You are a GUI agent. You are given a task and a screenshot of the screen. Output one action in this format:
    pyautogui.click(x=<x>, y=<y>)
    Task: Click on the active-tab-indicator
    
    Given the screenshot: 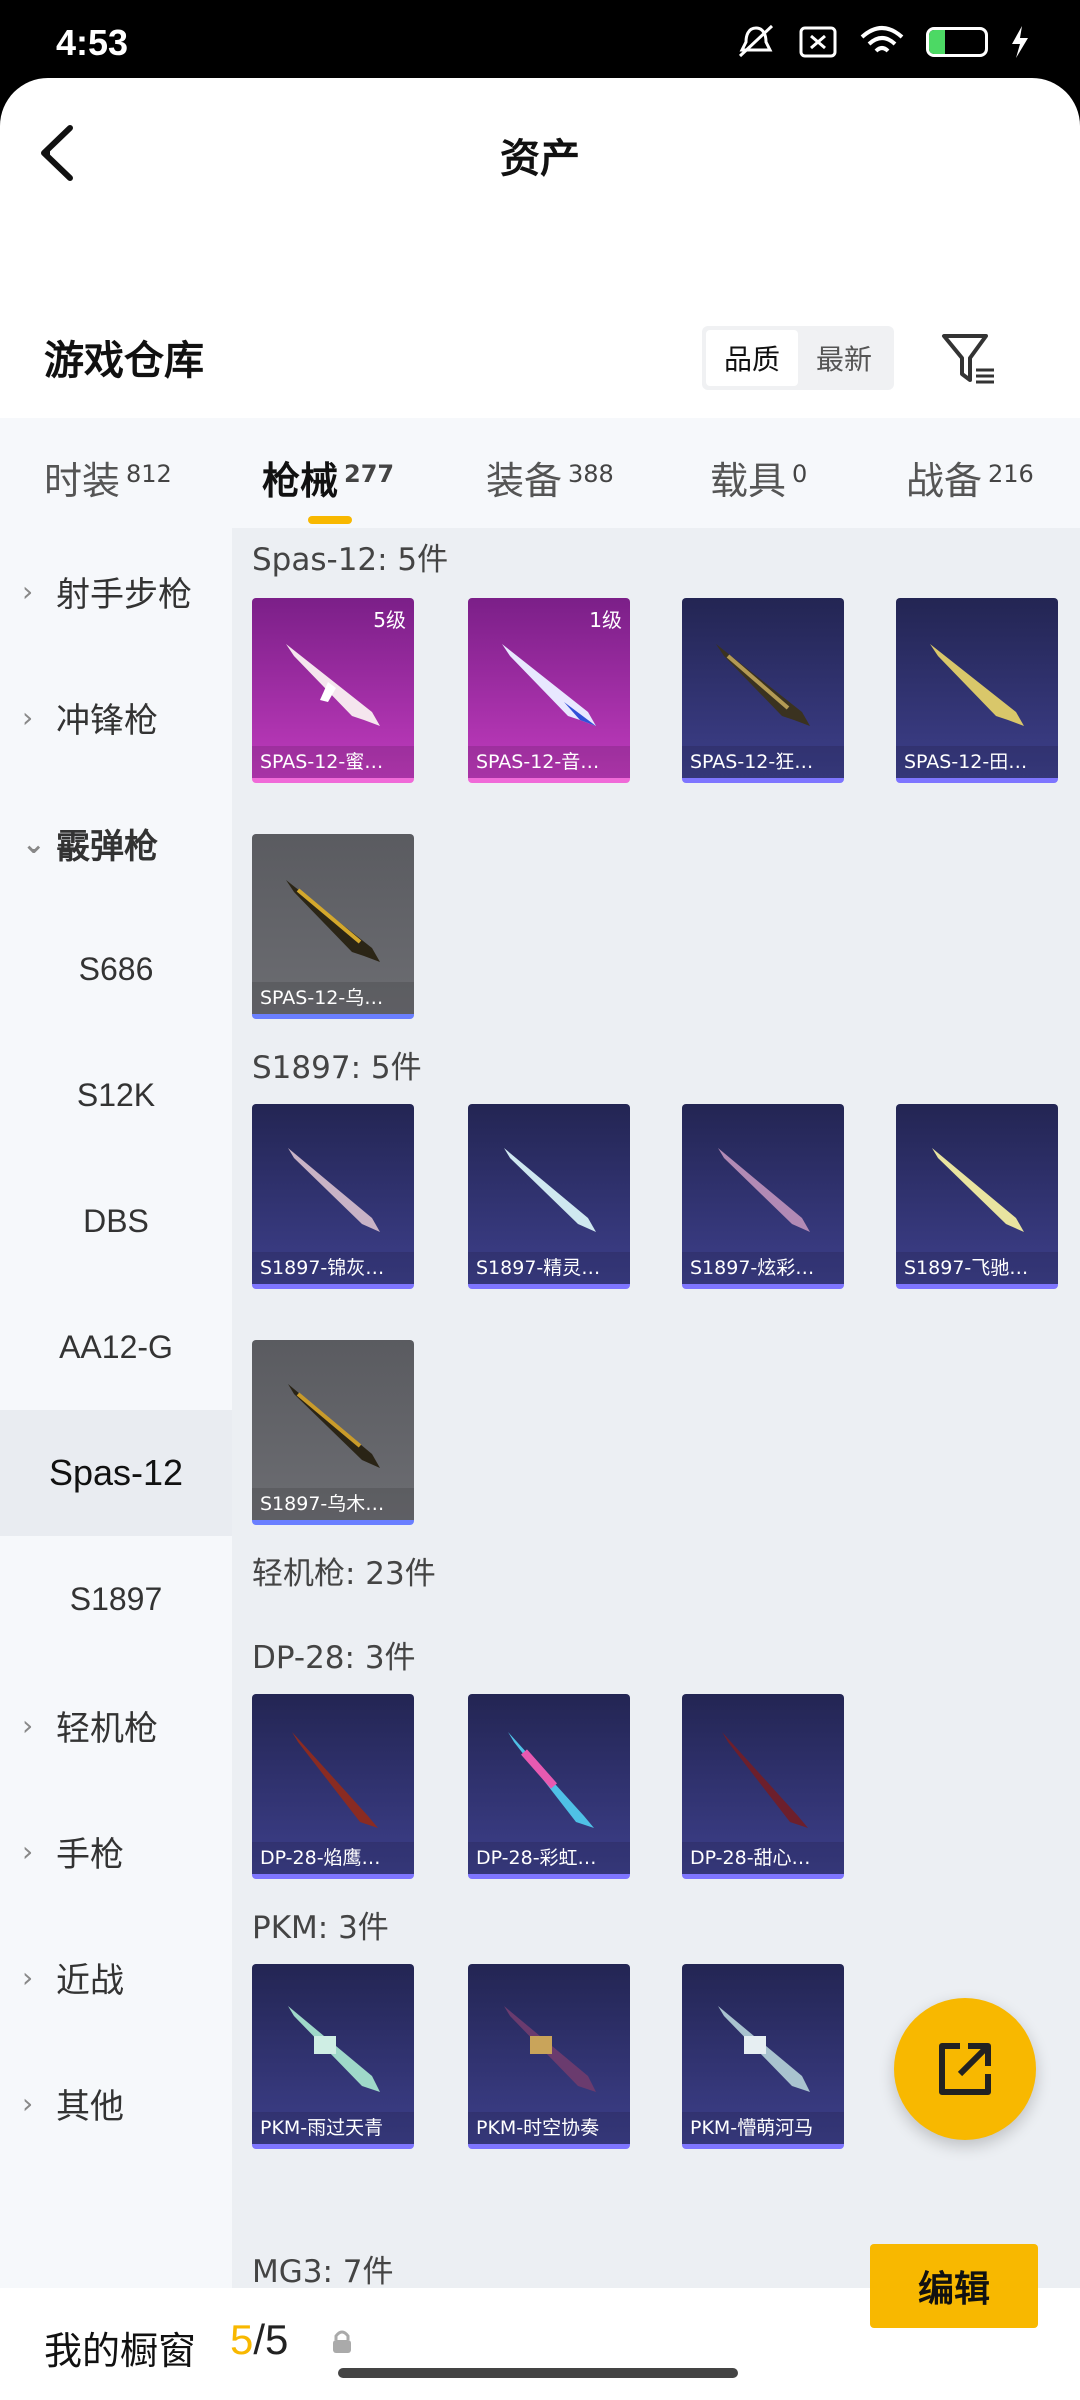 What is the action you would take?
    pyautogui.click(x=330, y=520)
    